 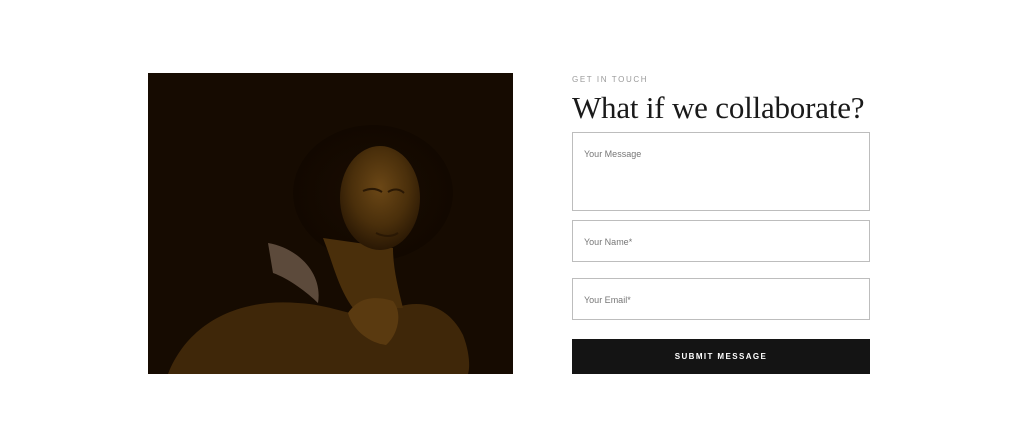 What do you see at coordinates (613, 154) in the screenshot?
I see `message-placeholder: Your Message` at bounding box center [613, 154].